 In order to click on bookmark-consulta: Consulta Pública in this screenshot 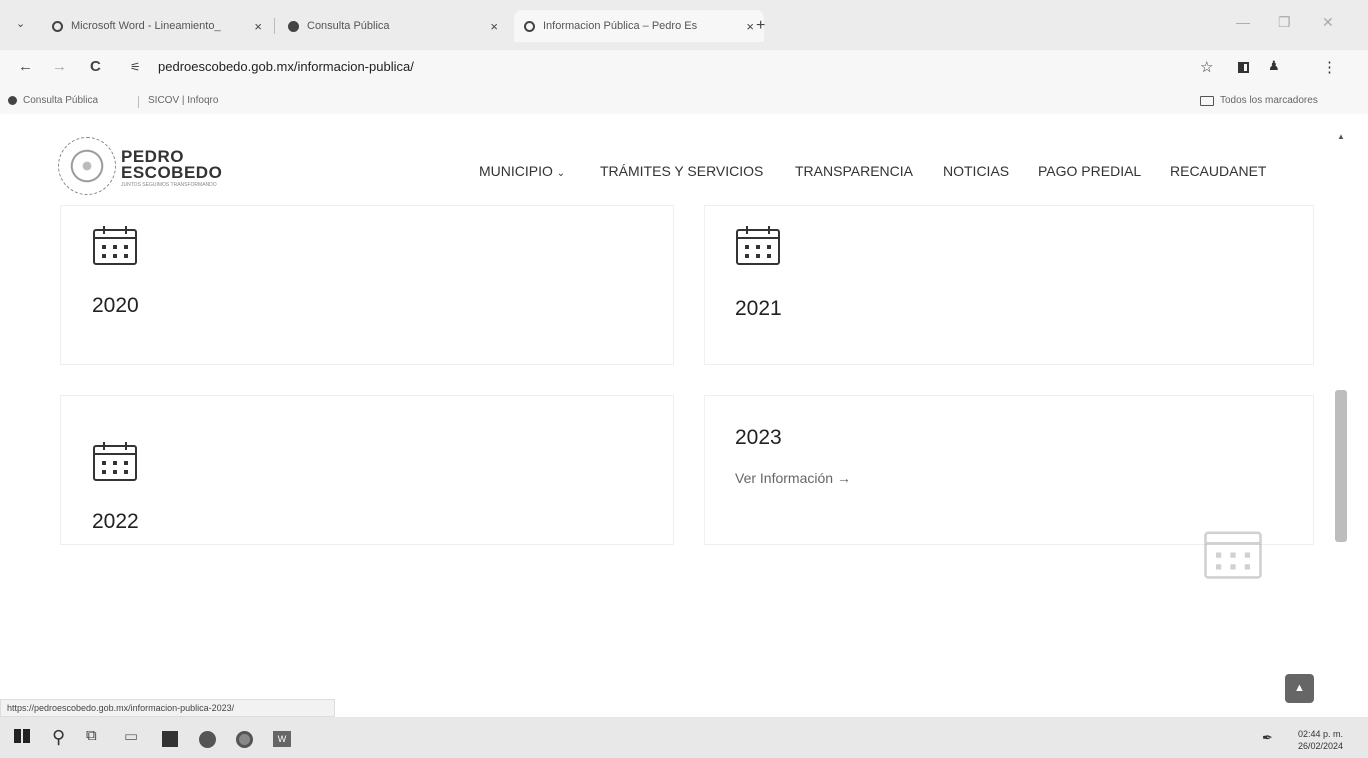, I will do `click(53, 100)`.